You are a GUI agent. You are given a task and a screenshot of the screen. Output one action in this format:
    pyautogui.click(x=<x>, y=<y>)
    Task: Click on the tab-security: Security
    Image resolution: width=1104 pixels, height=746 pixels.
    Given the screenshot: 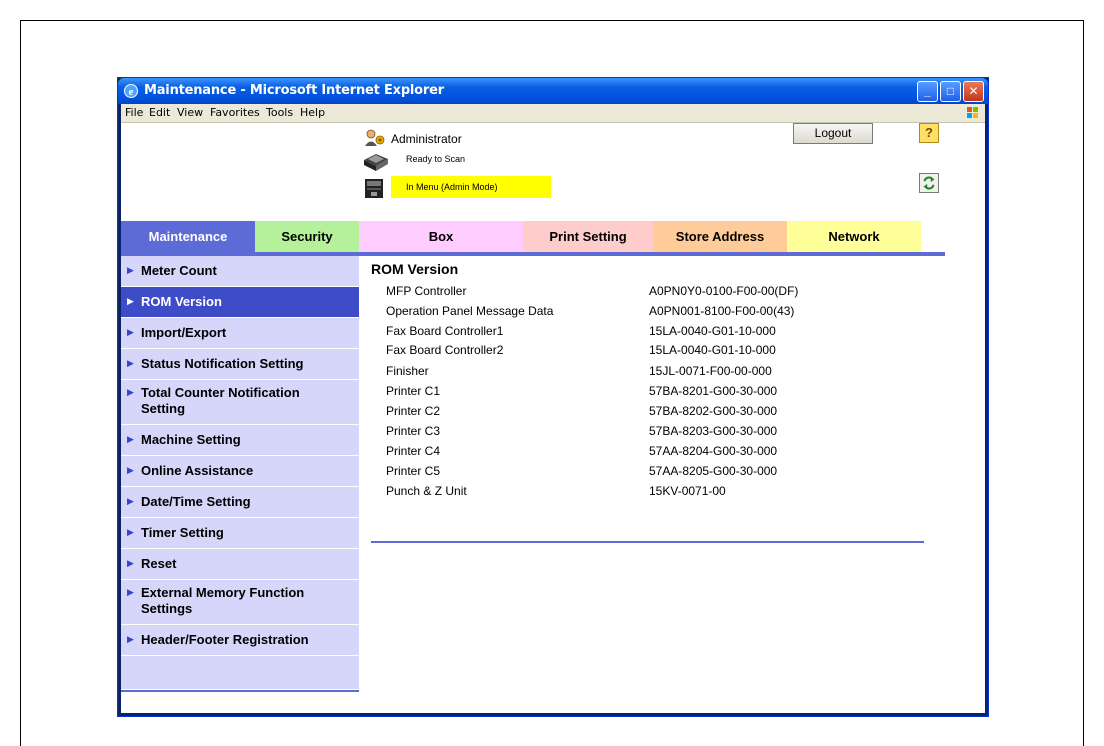 What is the action you would take?
    pyautogui.click(x=307, y=237)
    